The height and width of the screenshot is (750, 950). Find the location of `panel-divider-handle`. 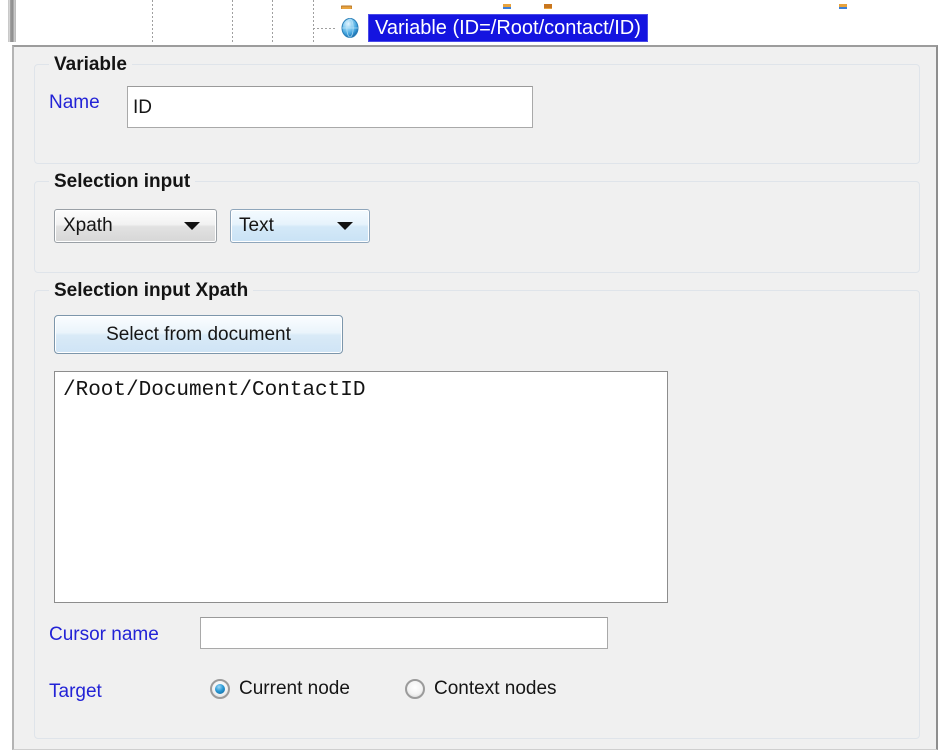

panel-divider-handle is located at coordinates (12, 21).